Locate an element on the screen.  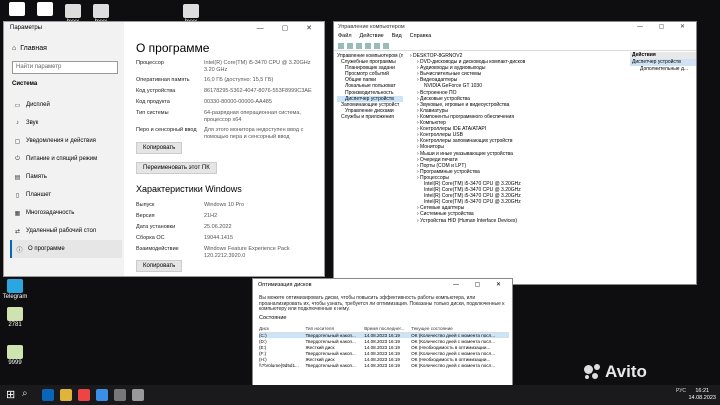
sidebar-item: ▢ Уведомления и действия is located at coordinates (66, 141).